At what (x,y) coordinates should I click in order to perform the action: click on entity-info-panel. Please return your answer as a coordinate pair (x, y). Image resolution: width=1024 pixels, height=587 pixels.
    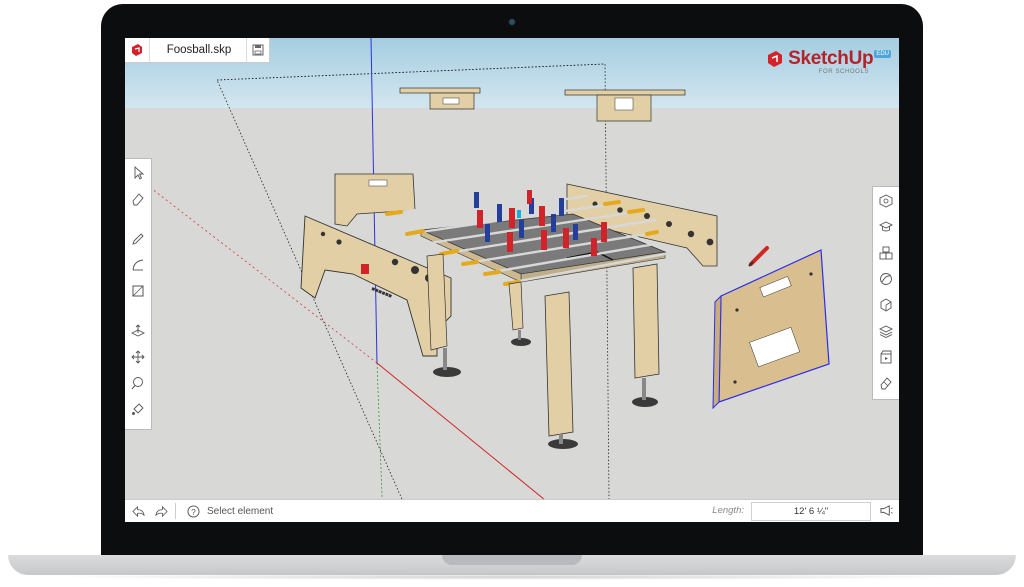
    Looking at the image, I should click on (886, 201).